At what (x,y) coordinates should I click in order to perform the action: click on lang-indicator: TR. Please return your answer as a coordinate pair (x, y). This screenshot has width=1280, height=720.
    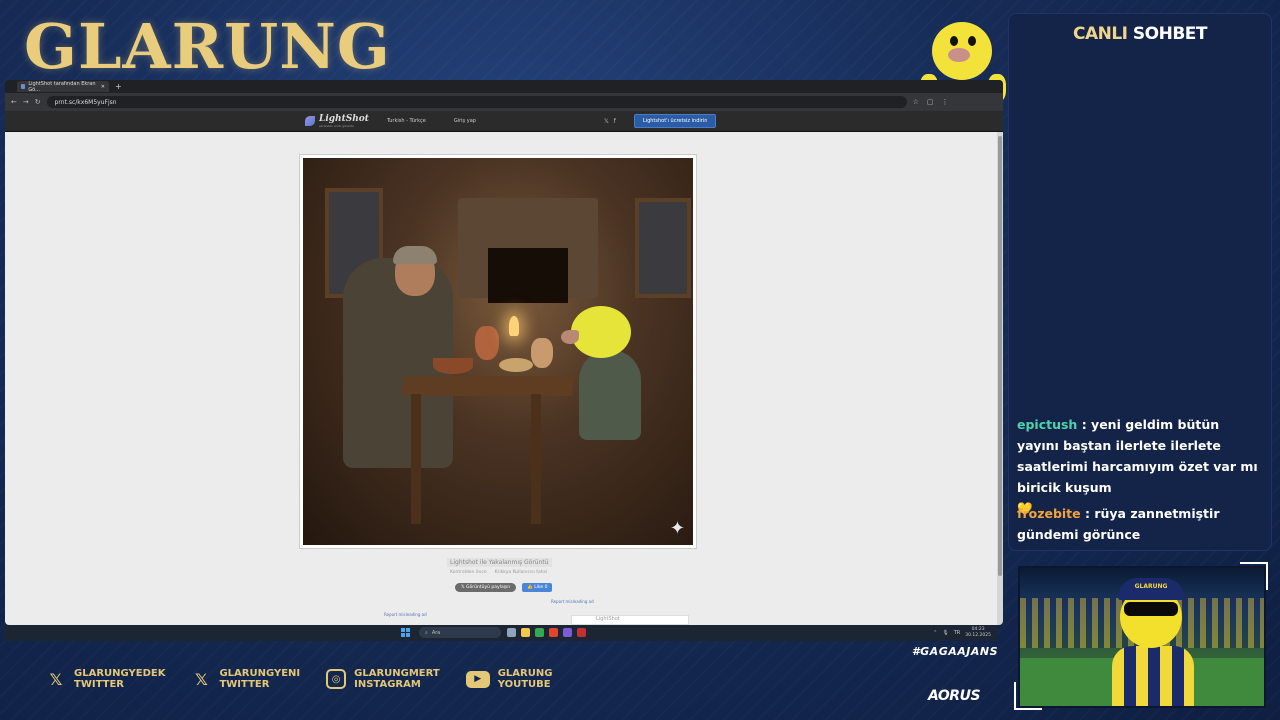
    Looking at the image, I should click on (957, 633).